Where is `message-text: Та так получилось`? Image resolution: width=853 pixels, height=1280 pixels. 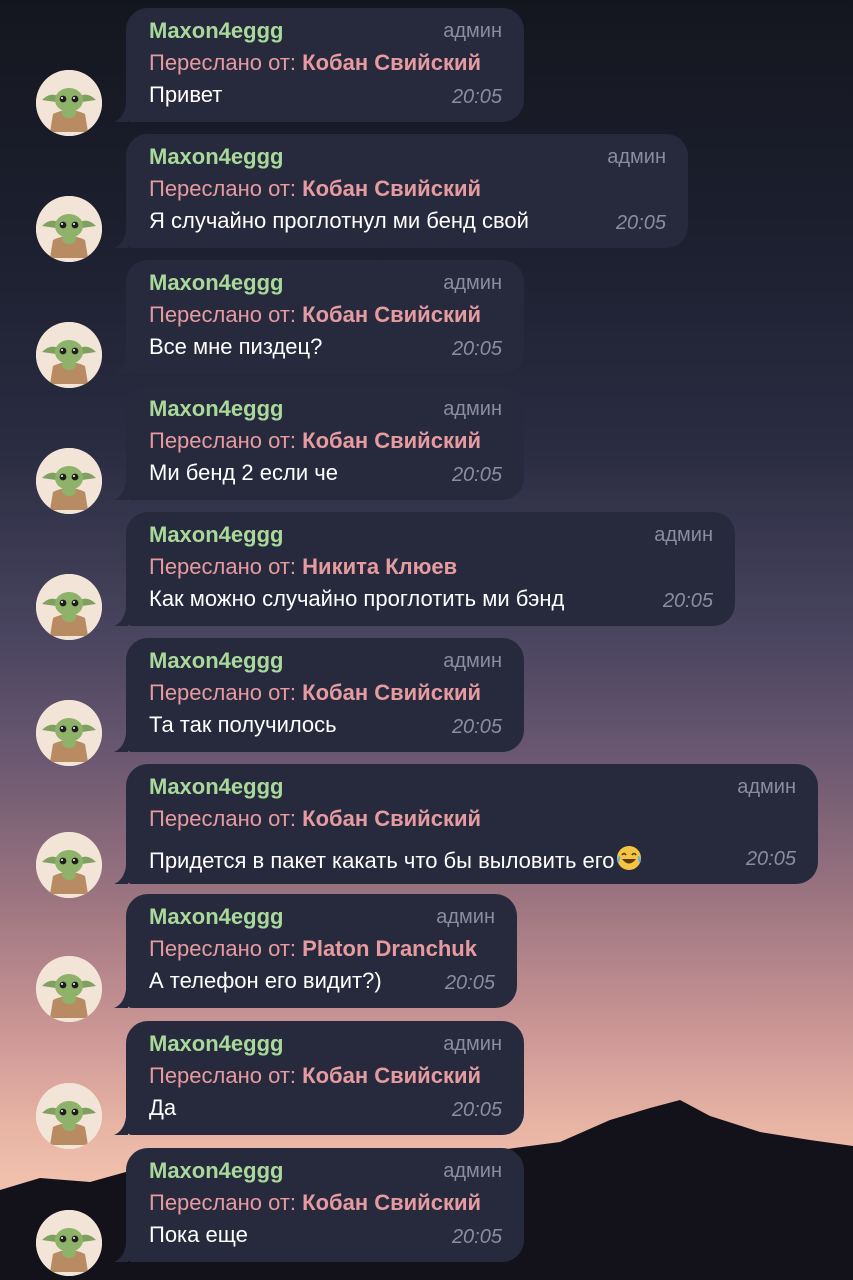 message-text: Та так получилось is located at coordinates (243, 725).